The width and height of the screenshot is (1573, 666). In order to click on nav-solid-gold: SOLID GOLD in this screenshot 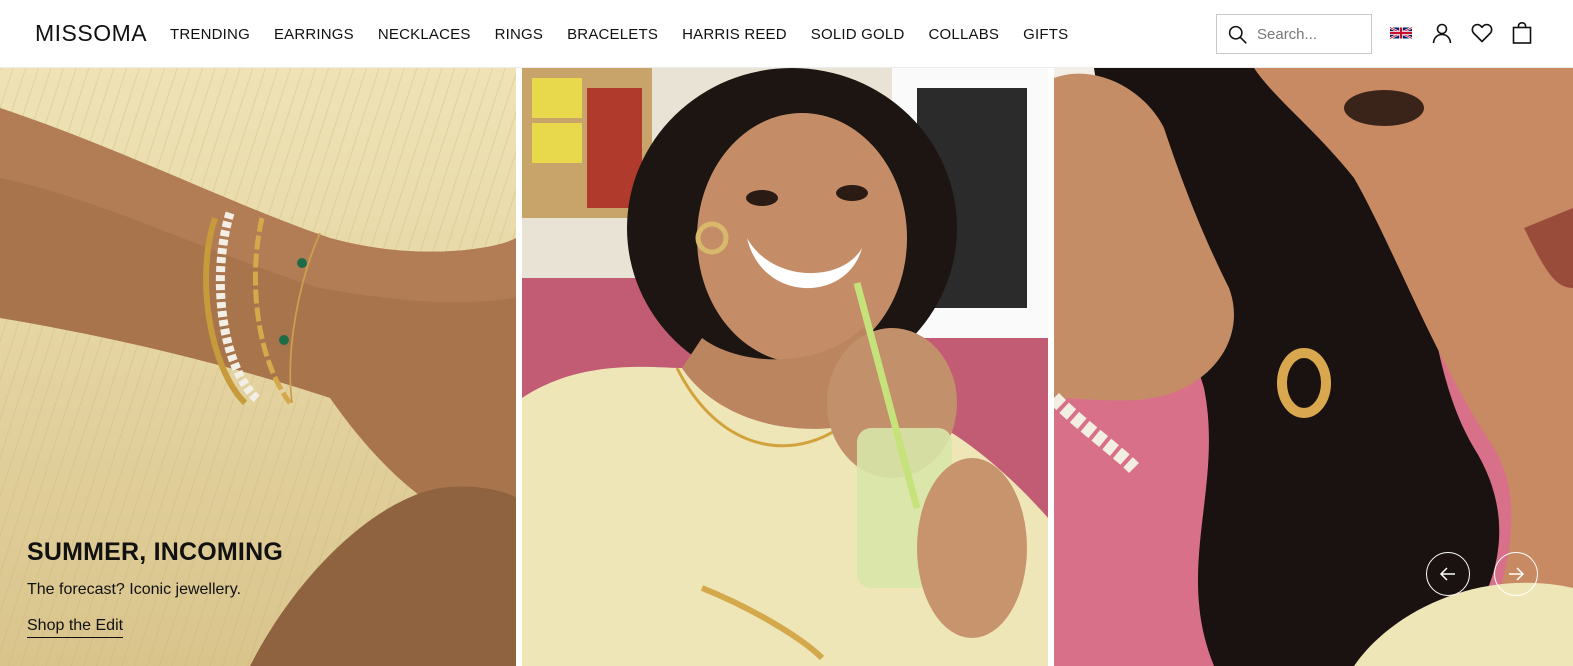, I will do `click(858, 34)`.